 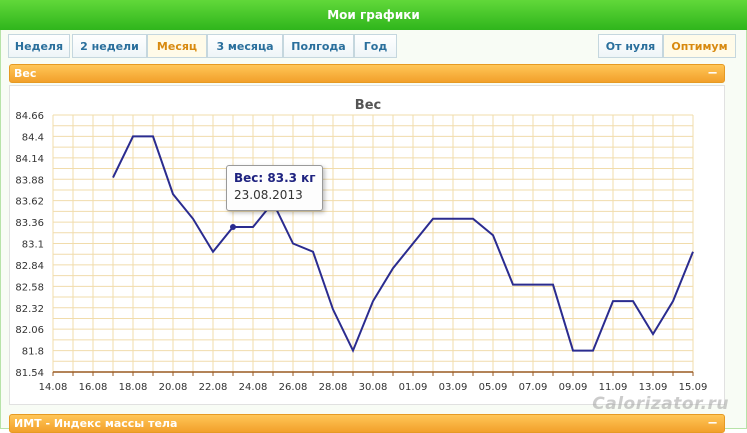 What do you see at coordinates (613, 387) in the screenshot?
I see `x-tick-label: 11.09` at bounding box center [613, 387].